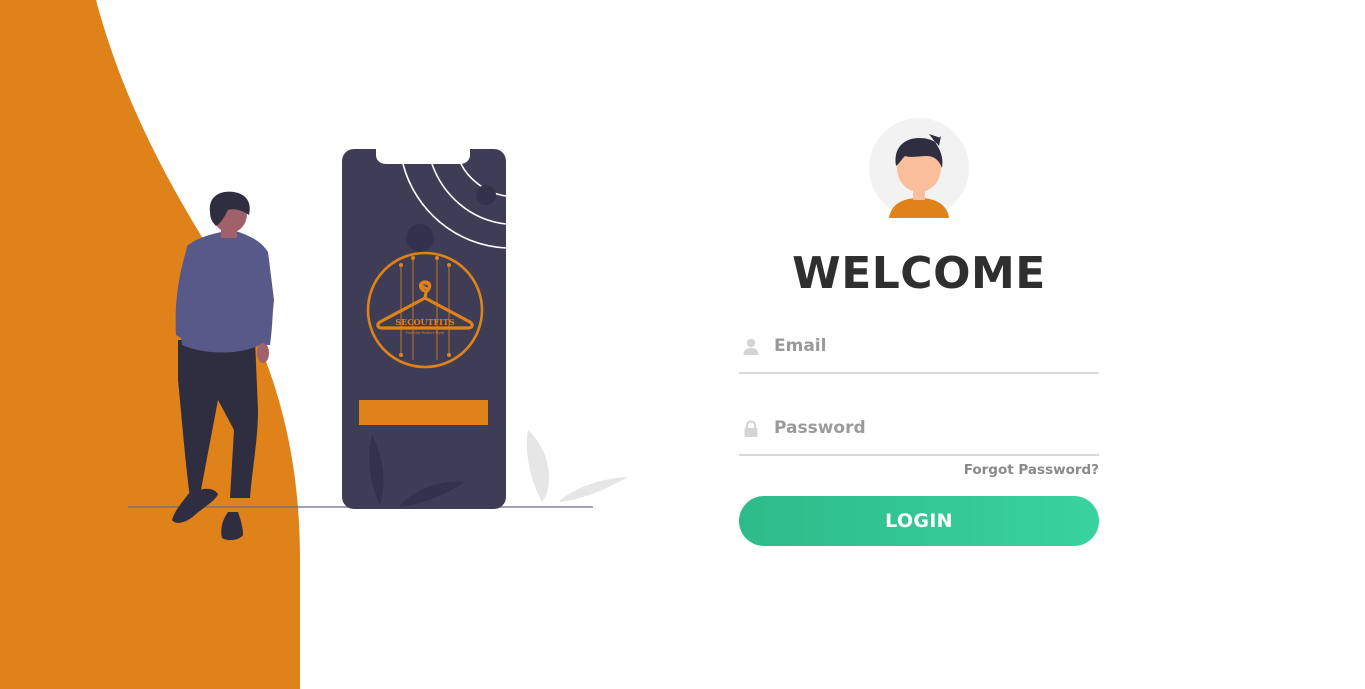 This screenshot has width=1365, height=689. What do you see at coordinates (919, 168) in the screenshot?
I see `user-avatar-icon` at bounding box center [919, 168].